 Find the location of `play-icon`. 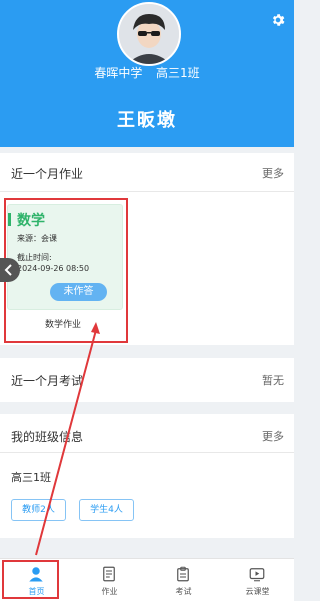

play-icon is located at coordinates (257, 575).